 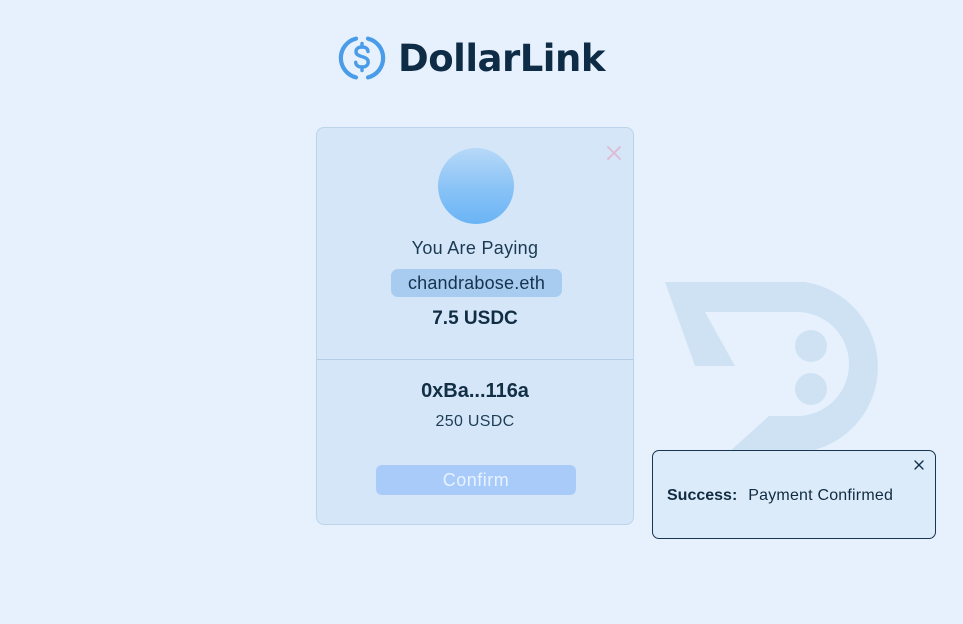 I want to click on avatar, so click(x=476, y=186).